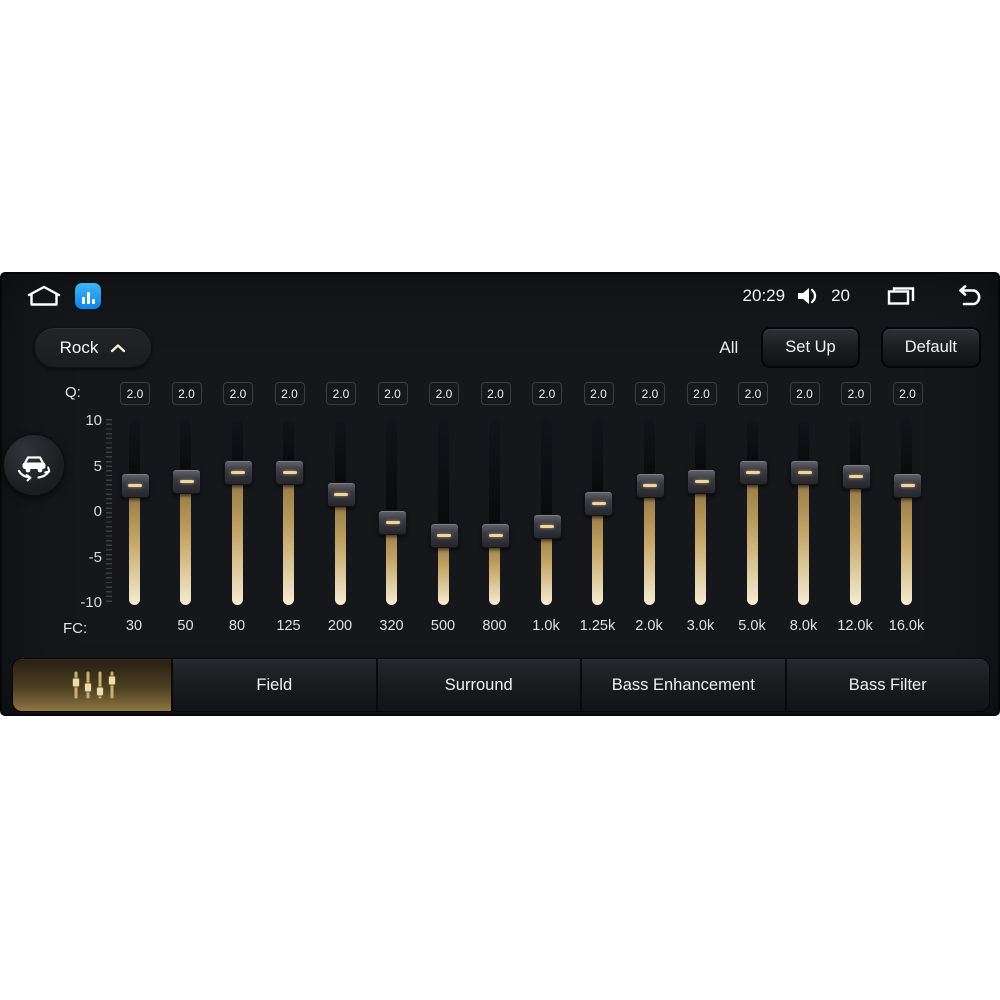 This screenshot has height=1000, width=1000. I want to click on q-value-800: 2.0, so click(495, 393).